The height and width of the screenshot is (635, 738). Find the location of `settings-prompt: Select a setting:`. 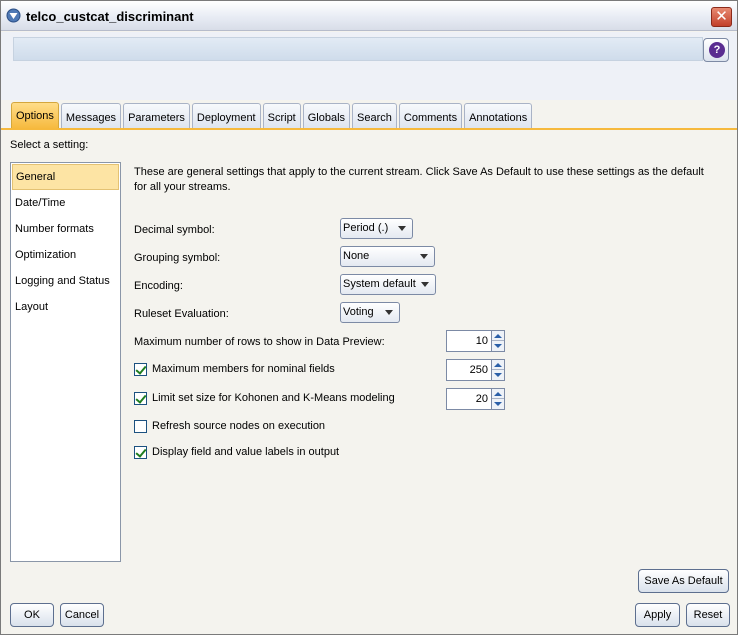

settings-prompt: Select a setting: is located at coordinates (49, 145).